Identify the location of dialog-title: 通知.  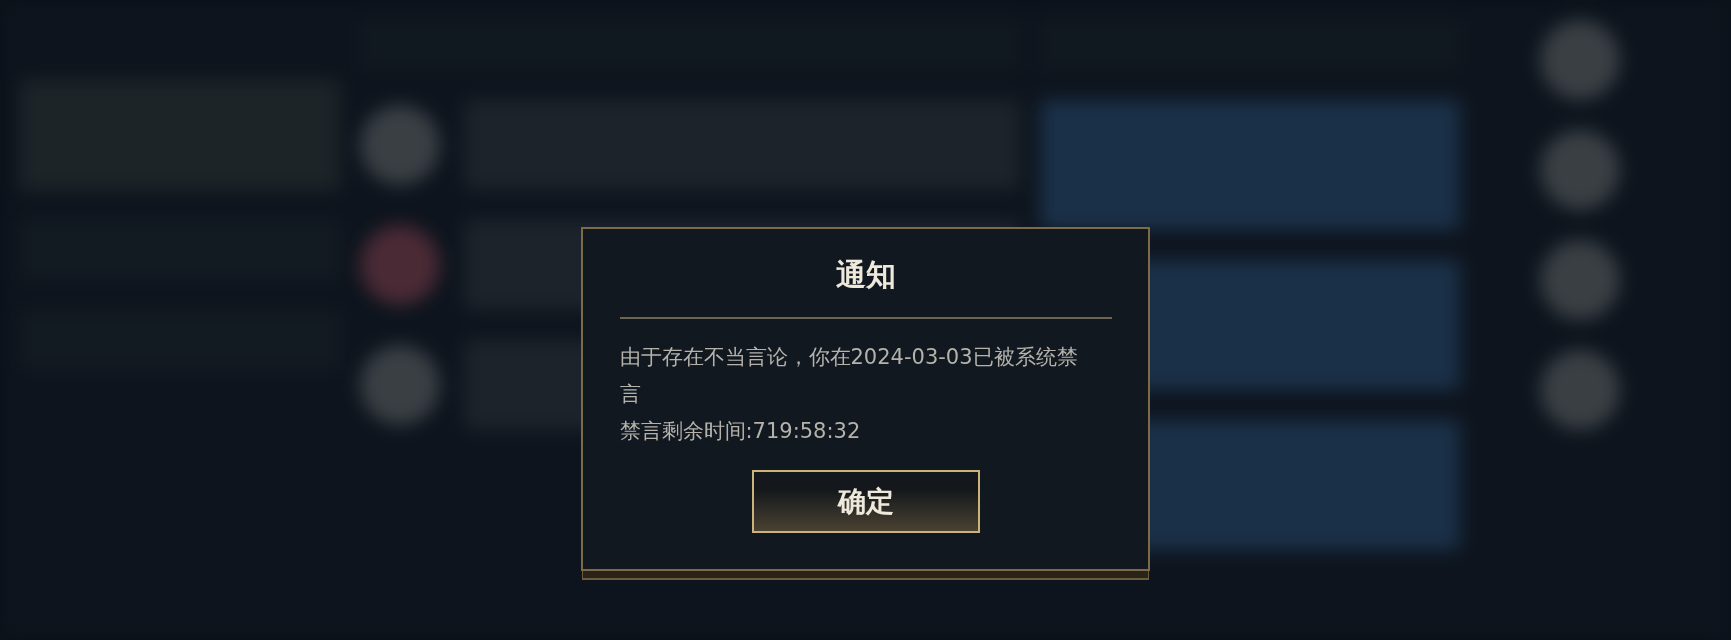
(865, 275).